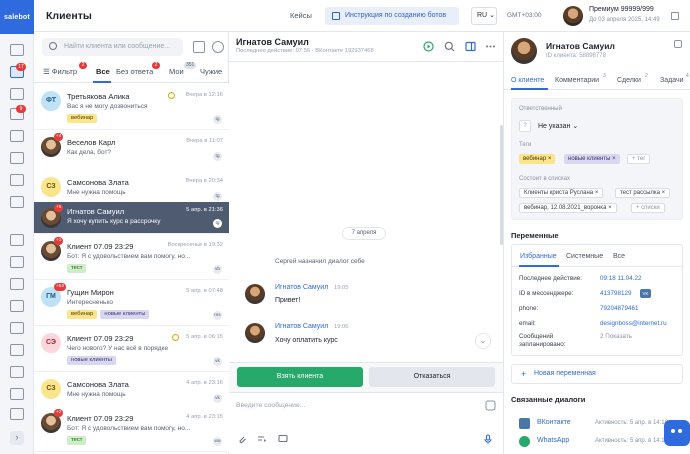  Describe the element at coordinates (488, 439) in the screenshot. I see `microphone-icon` at that location.